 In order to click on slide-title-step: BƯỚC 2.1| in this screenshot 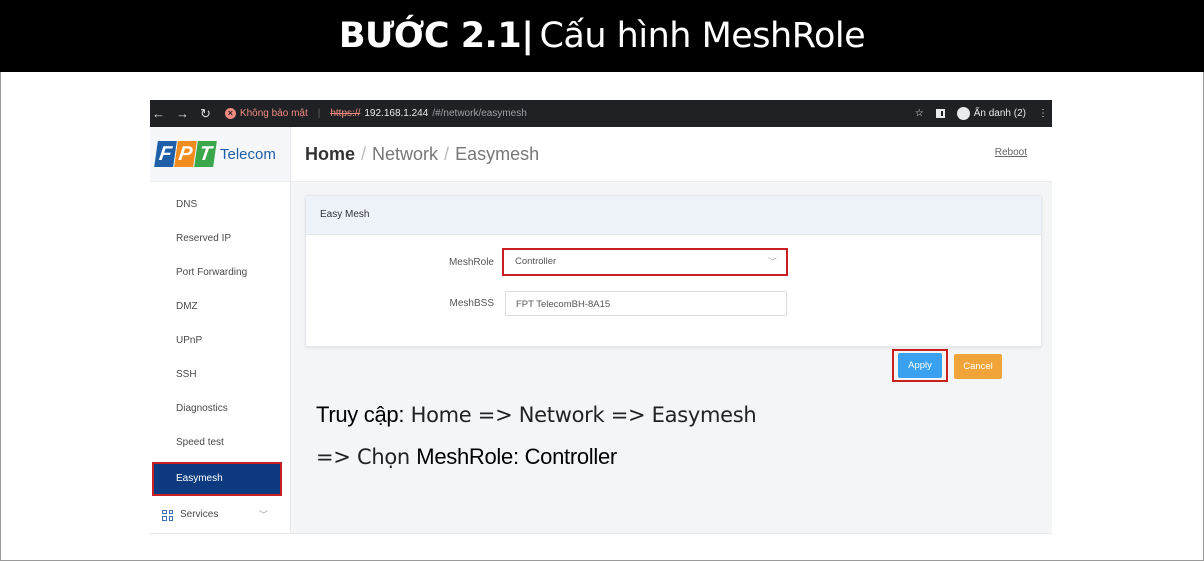, I will do `click(436, 36)`.